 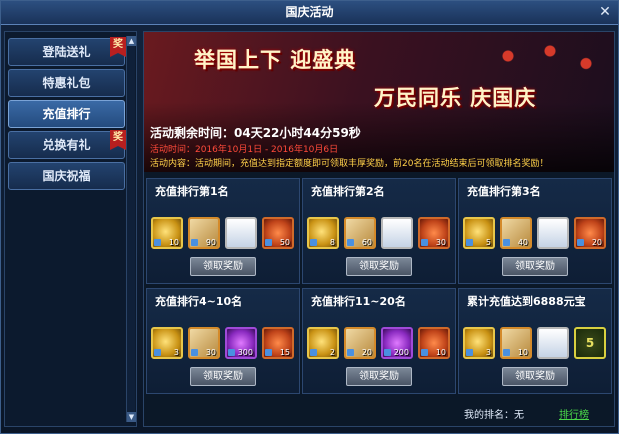 What do you see at coordinates (278, 233) in the screenshot?
I see `ore-icon: 50` at bounding box center [278, 233].